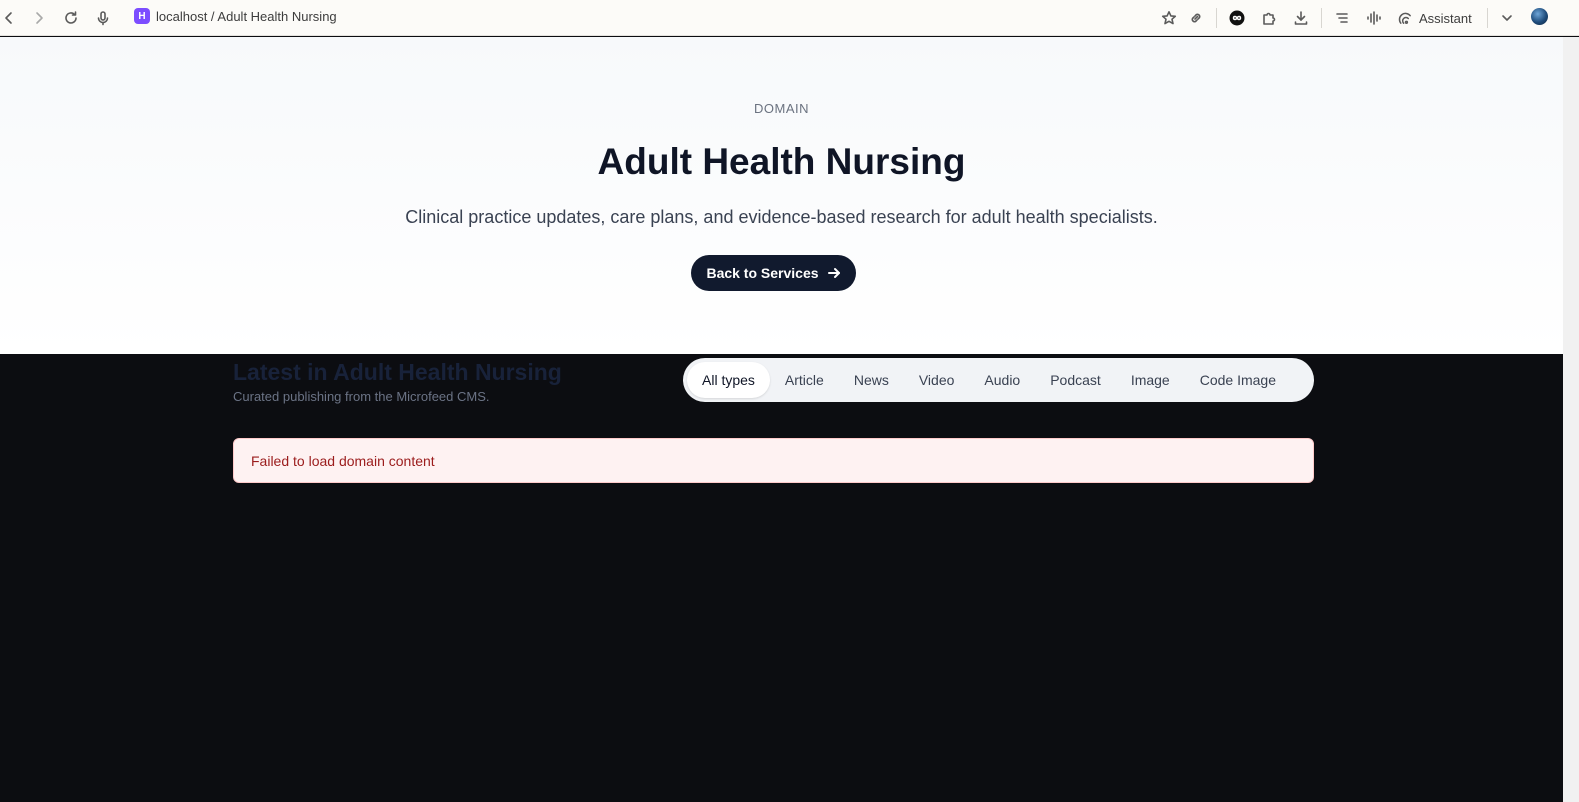 The height and width of the screenshot is (802, 1579). What do you see at coordinates (1150, 380) in the screenshot?
I see `filter-image: Image` at bounding box center [1150, 380].